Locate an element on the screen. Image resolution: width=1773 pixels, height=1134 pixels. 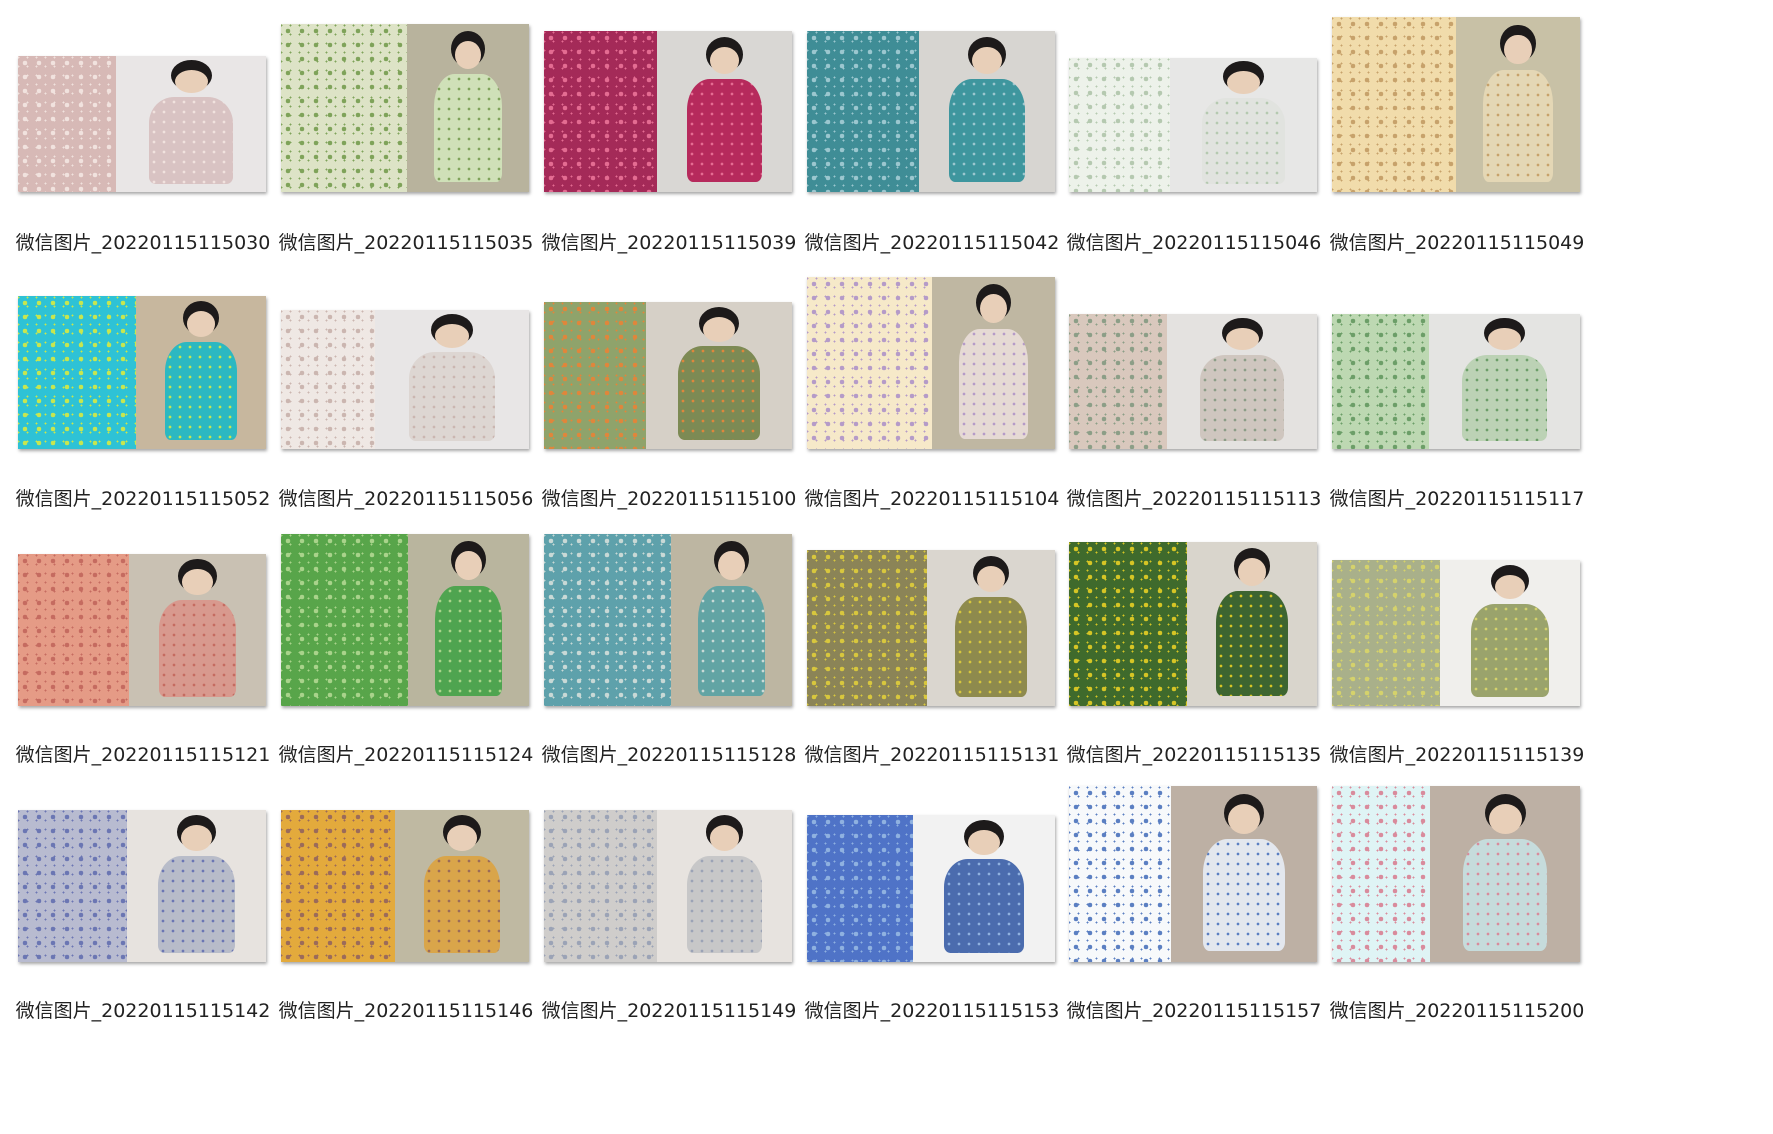
file-name: 微信图片_20220115115117 is located at coordinates (1457, 497).